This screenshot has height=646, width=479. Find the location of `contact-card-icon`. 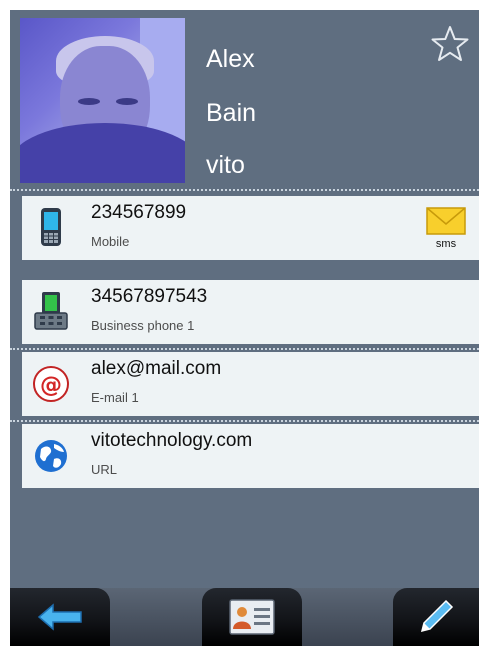

contact-card-icon is located at coordinates (252, 617).